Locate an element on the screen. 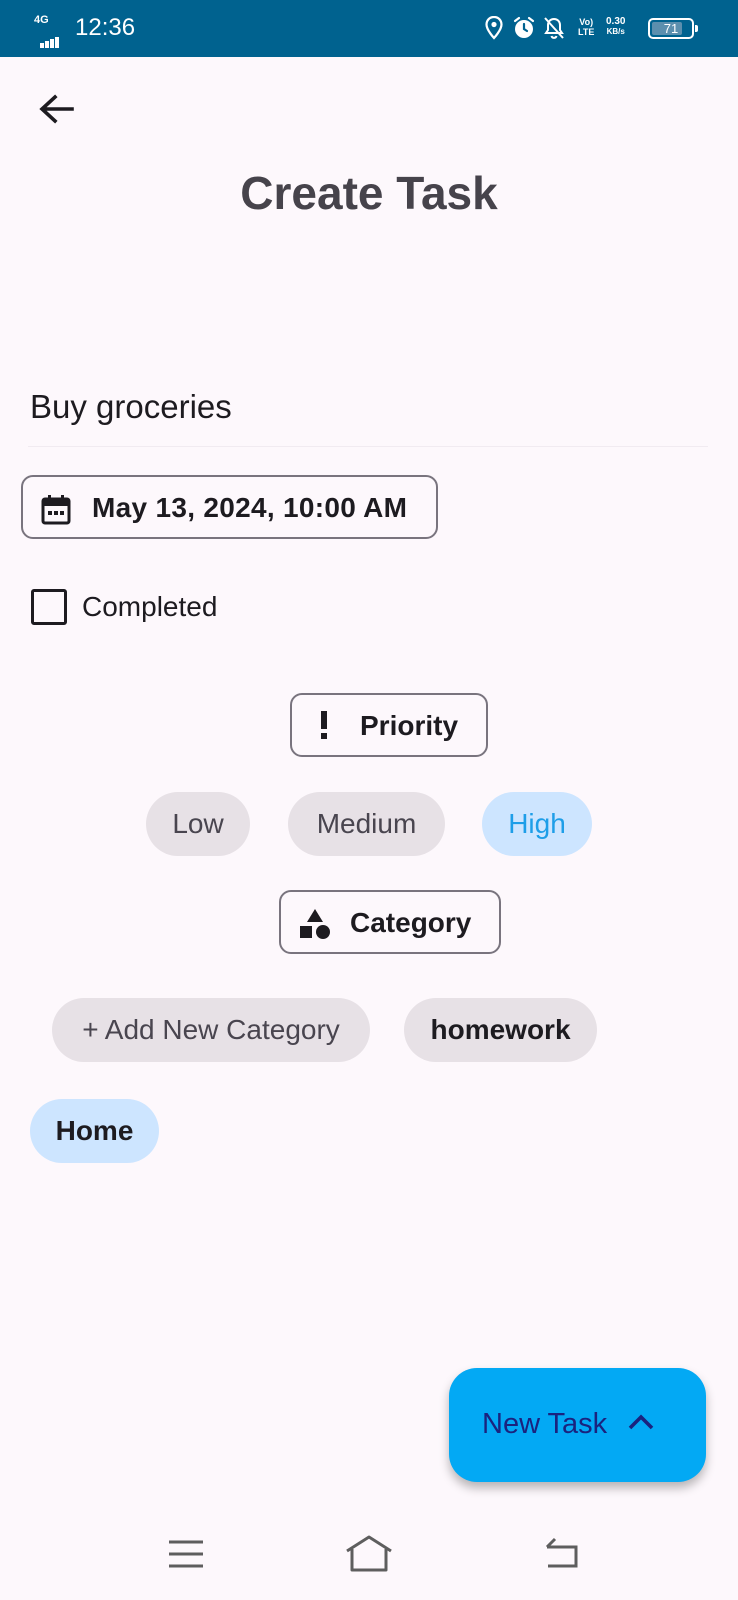 The width and height of the screenshot is (738, 1600). network-type: 4G is located at coordinates (41, 20).